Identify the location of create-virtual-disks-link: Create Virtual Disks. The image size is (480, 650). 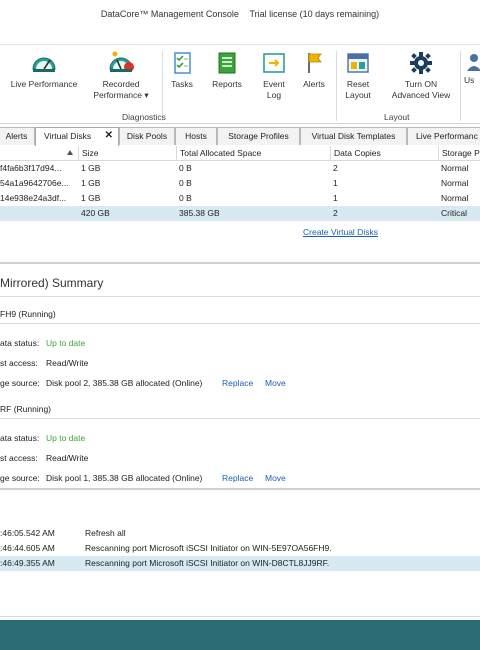
(340, 232).